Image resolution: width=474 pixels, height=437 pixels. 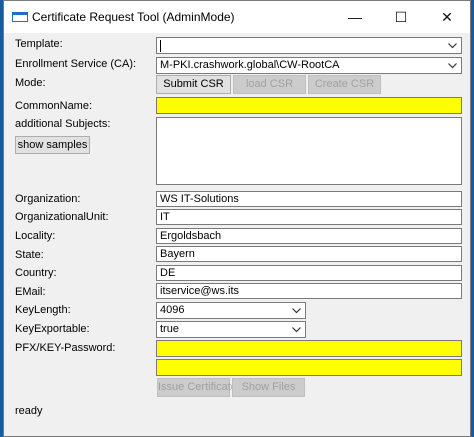 I want to click on enrollment-service-select: M-PKI.crashwork.global\CW-RootCA, so click(x=309, y=65).